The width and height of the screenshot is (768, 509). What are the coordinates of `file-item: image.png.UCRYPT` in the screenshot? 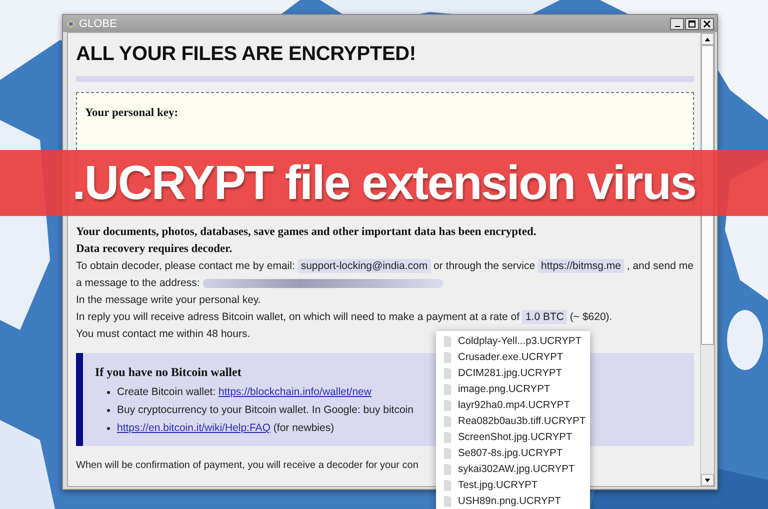 It's located at (513, 389).